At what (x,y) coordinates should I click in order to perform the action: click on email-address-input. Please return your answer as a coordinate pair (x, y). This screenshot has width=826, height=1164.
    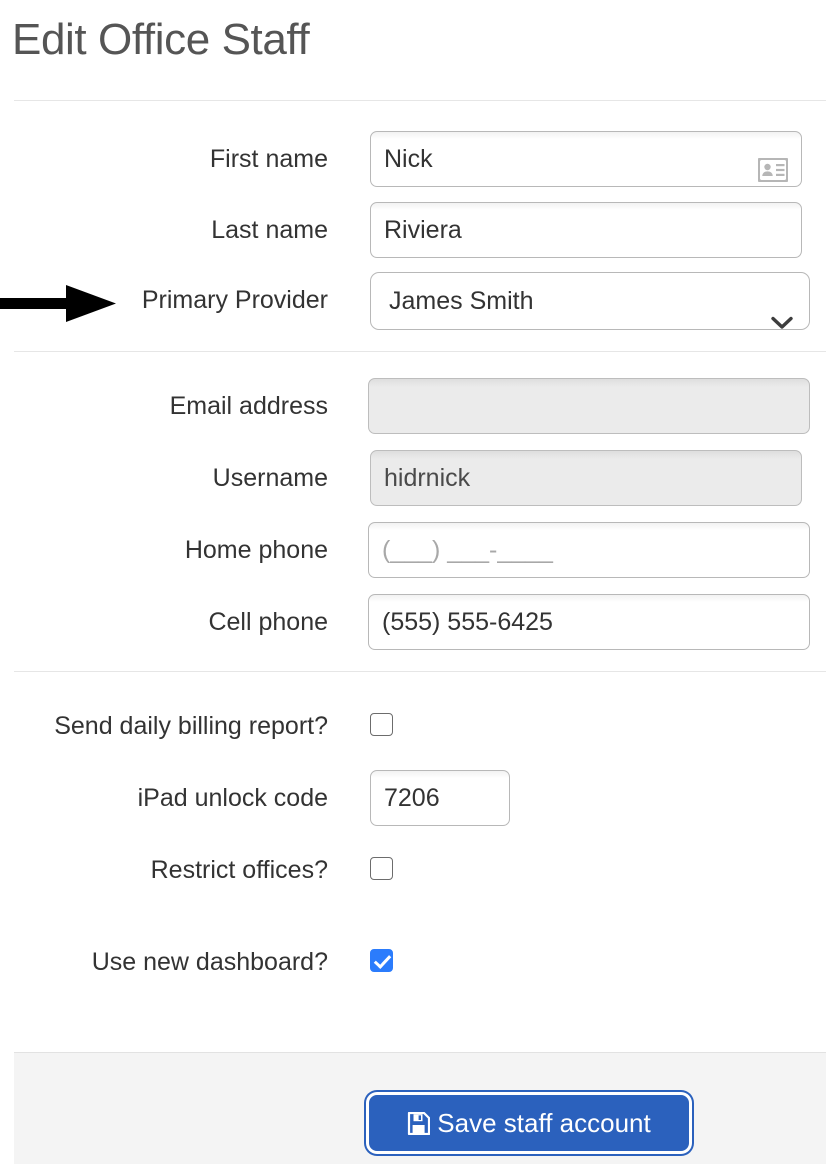
    Looking at the image, I should click on (589, 406).